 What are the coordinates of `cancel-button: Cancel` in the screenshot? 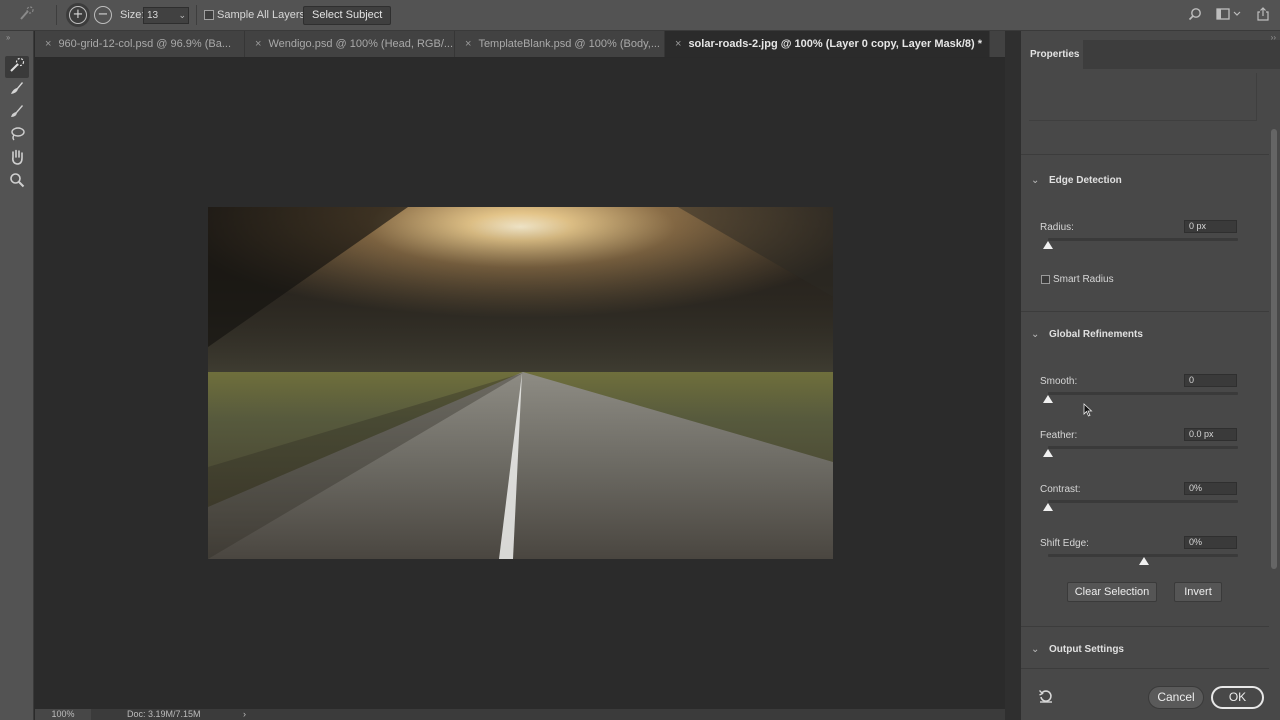 It's located at (1176, 697).